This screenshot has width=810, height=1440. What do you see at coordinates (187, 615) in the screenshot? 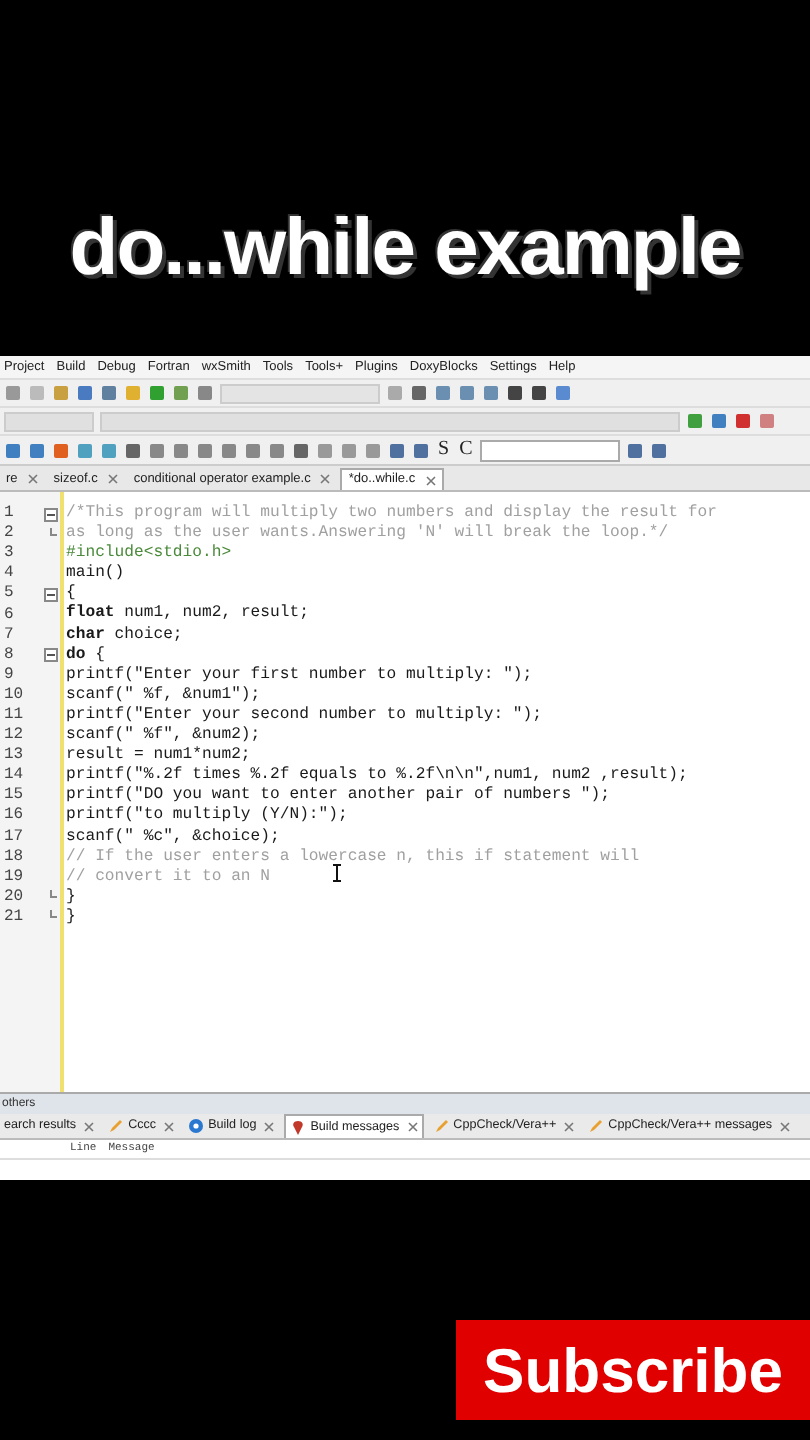
I see `code-line: float num1, num2, result;` at bounding box center [187, 615].